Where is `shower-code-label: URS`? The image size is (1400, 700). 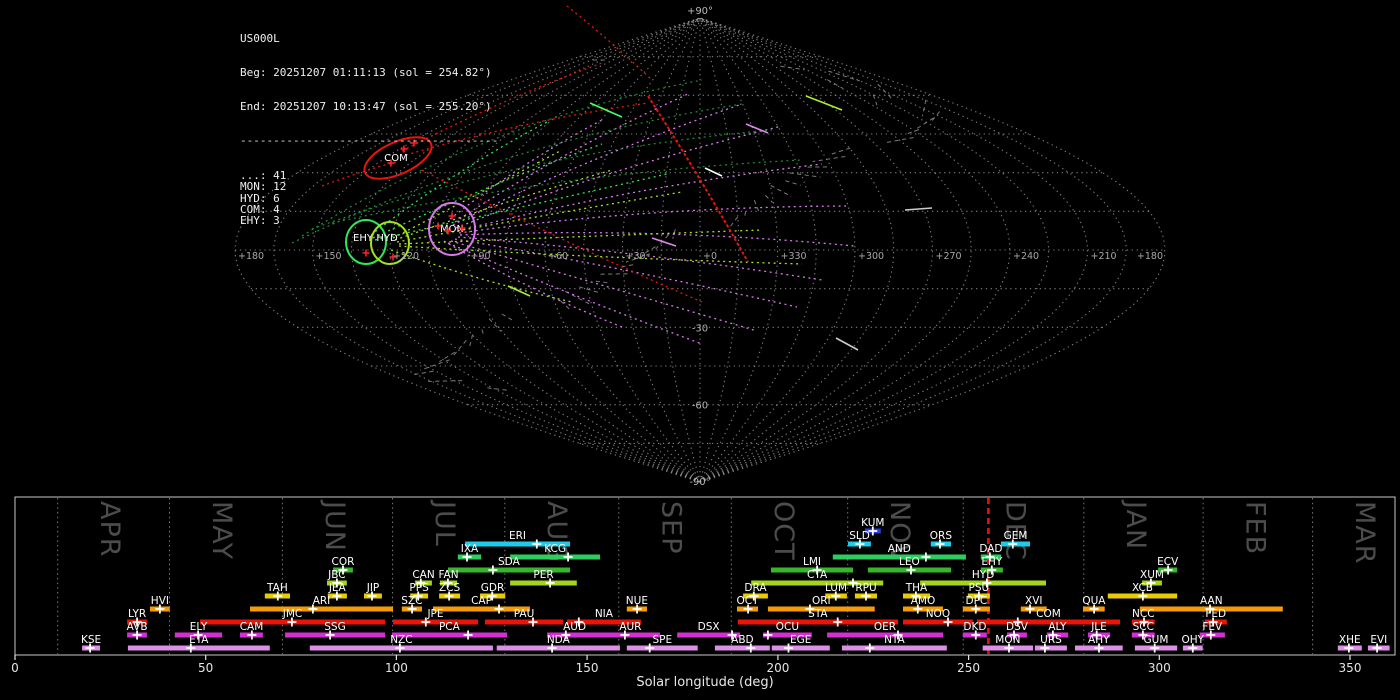
shower-code-label: URS is located at coordinates (1051, 640).